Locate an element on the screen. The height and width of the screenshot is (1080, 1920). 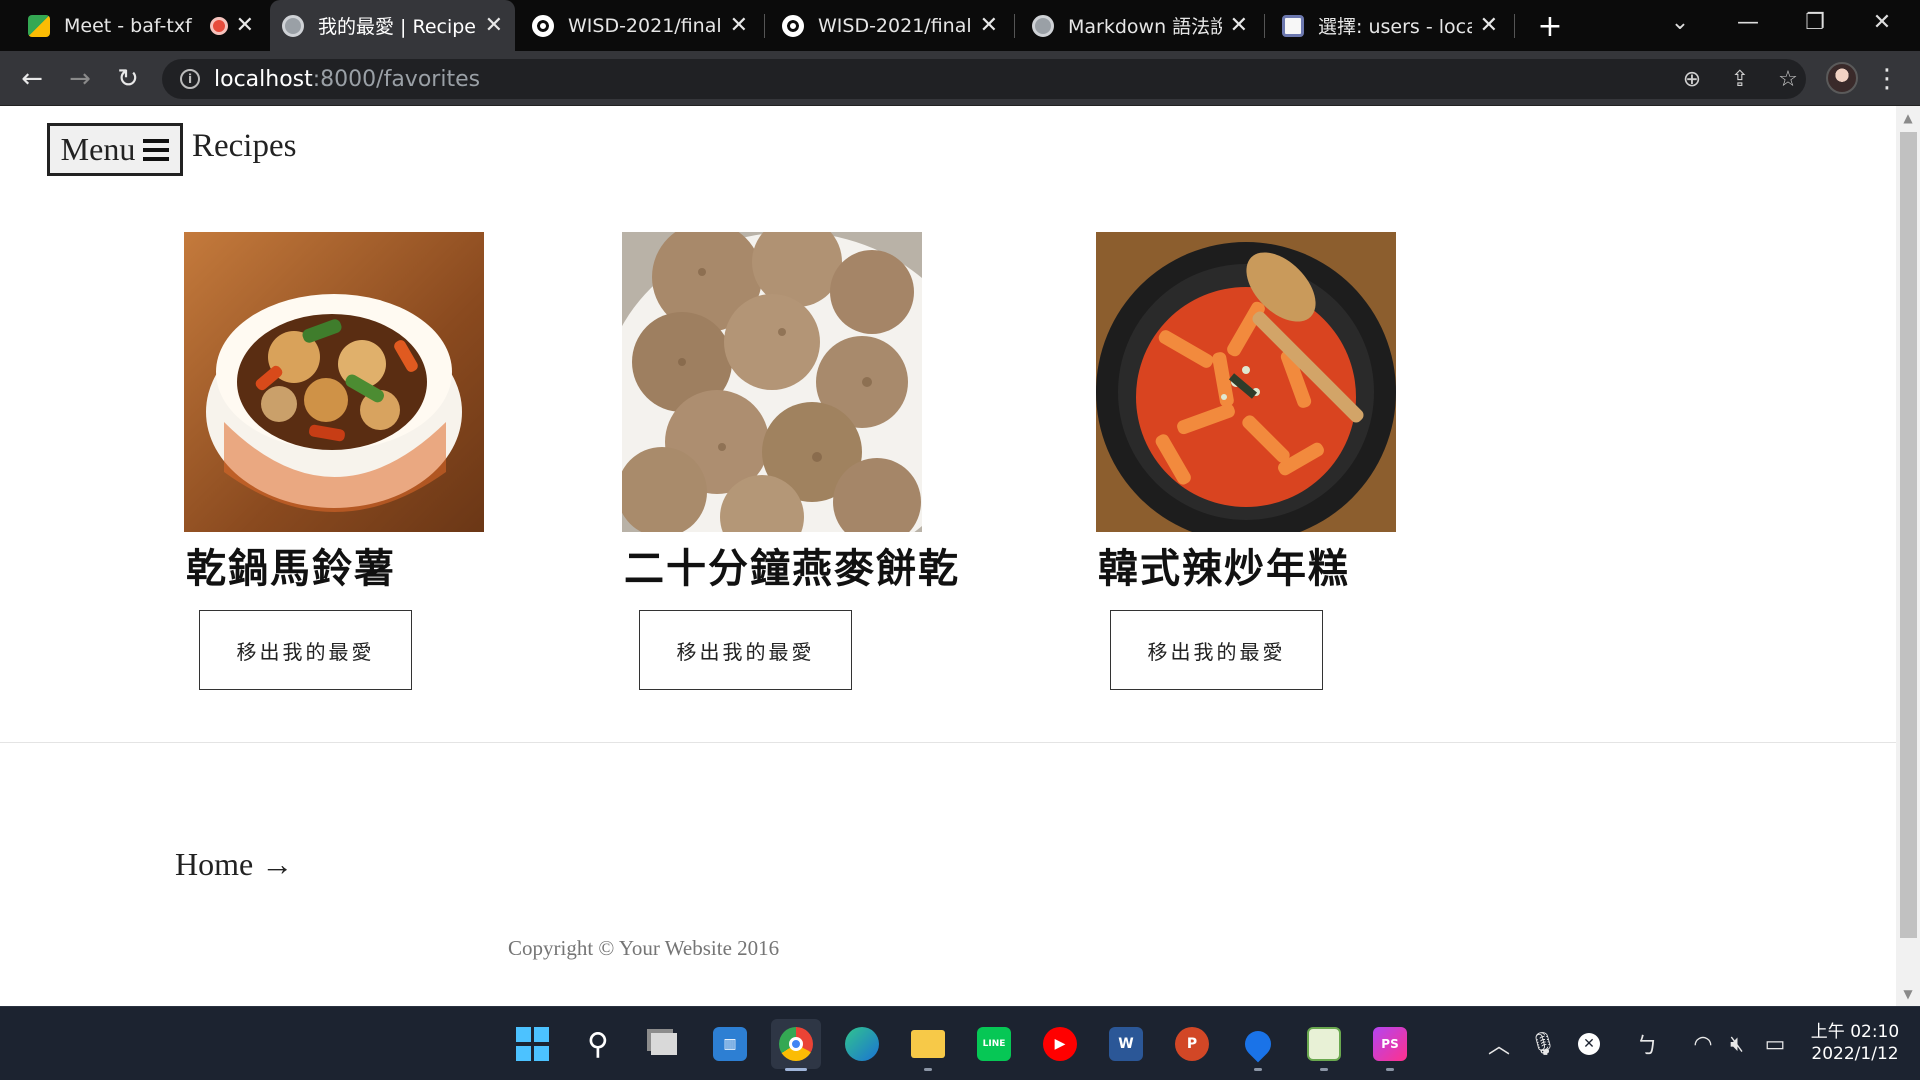
tab-search-icon: ⌄ is located at coordinates (1680, 22).